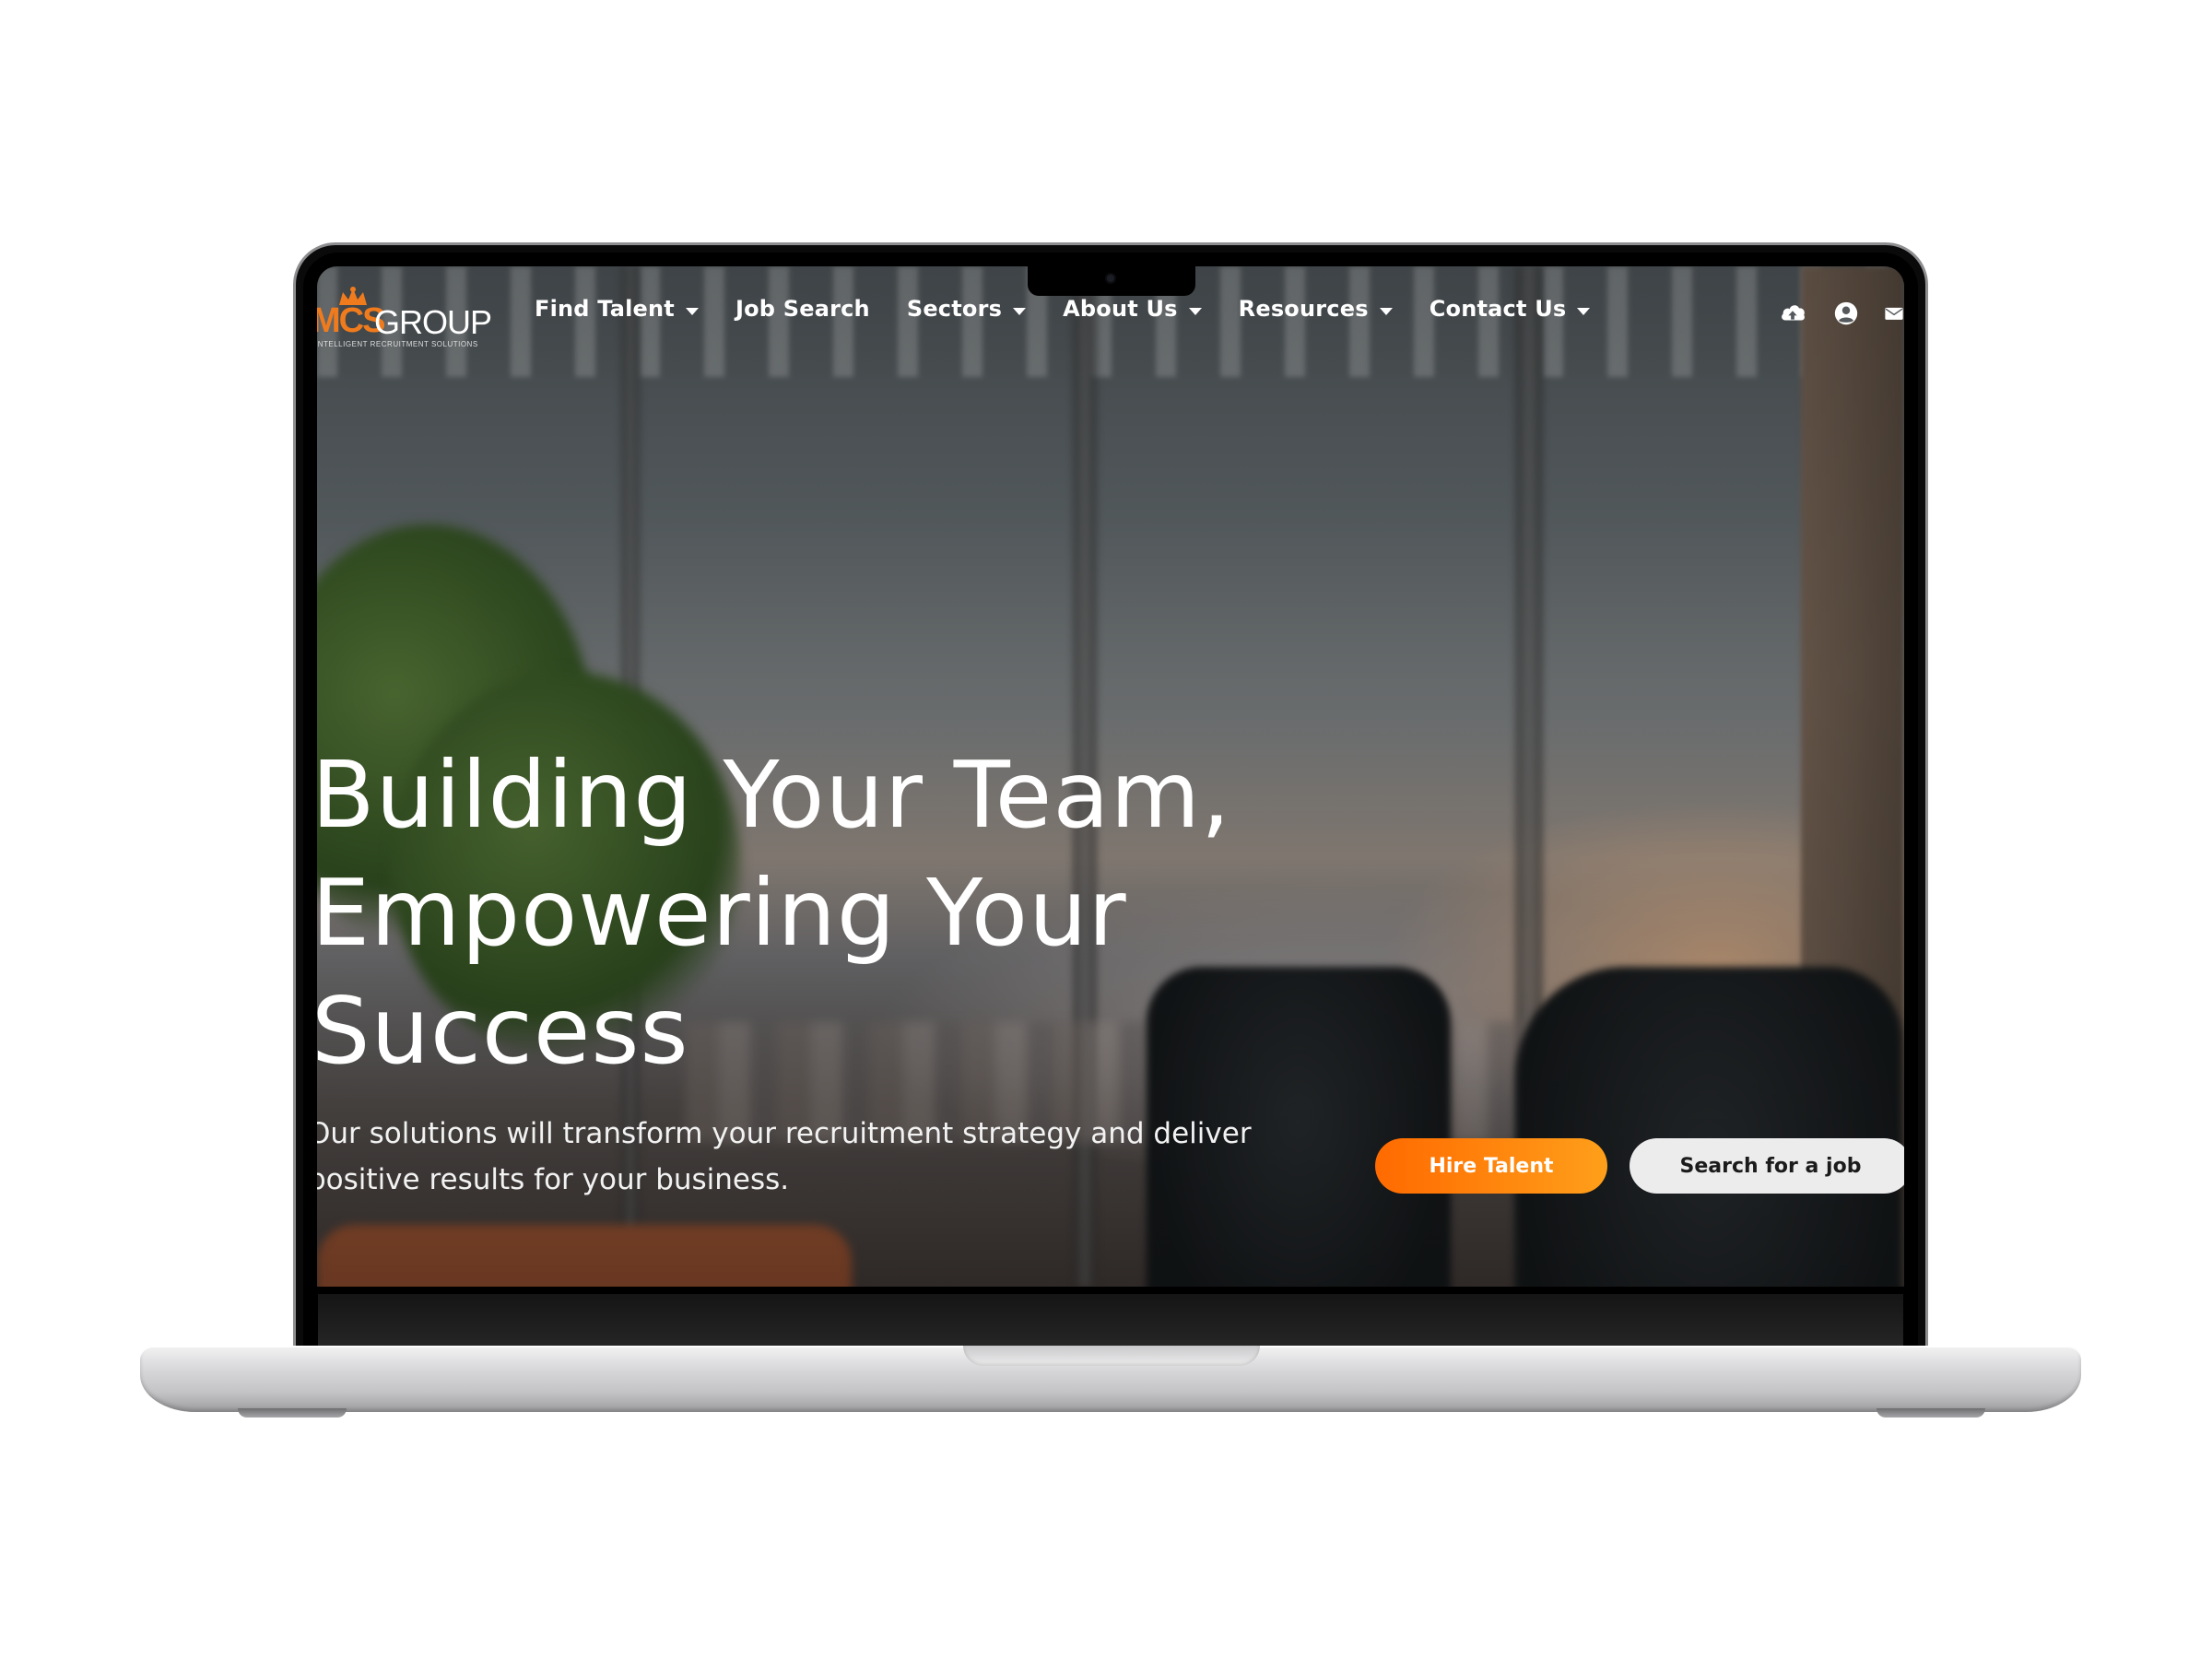 This screenshot has height=1659, width=2212. What do you see at coordinates (1498, 309) in the screenshot?
I see `menu-label: Contact Us` at bounding box center [1498, 309].